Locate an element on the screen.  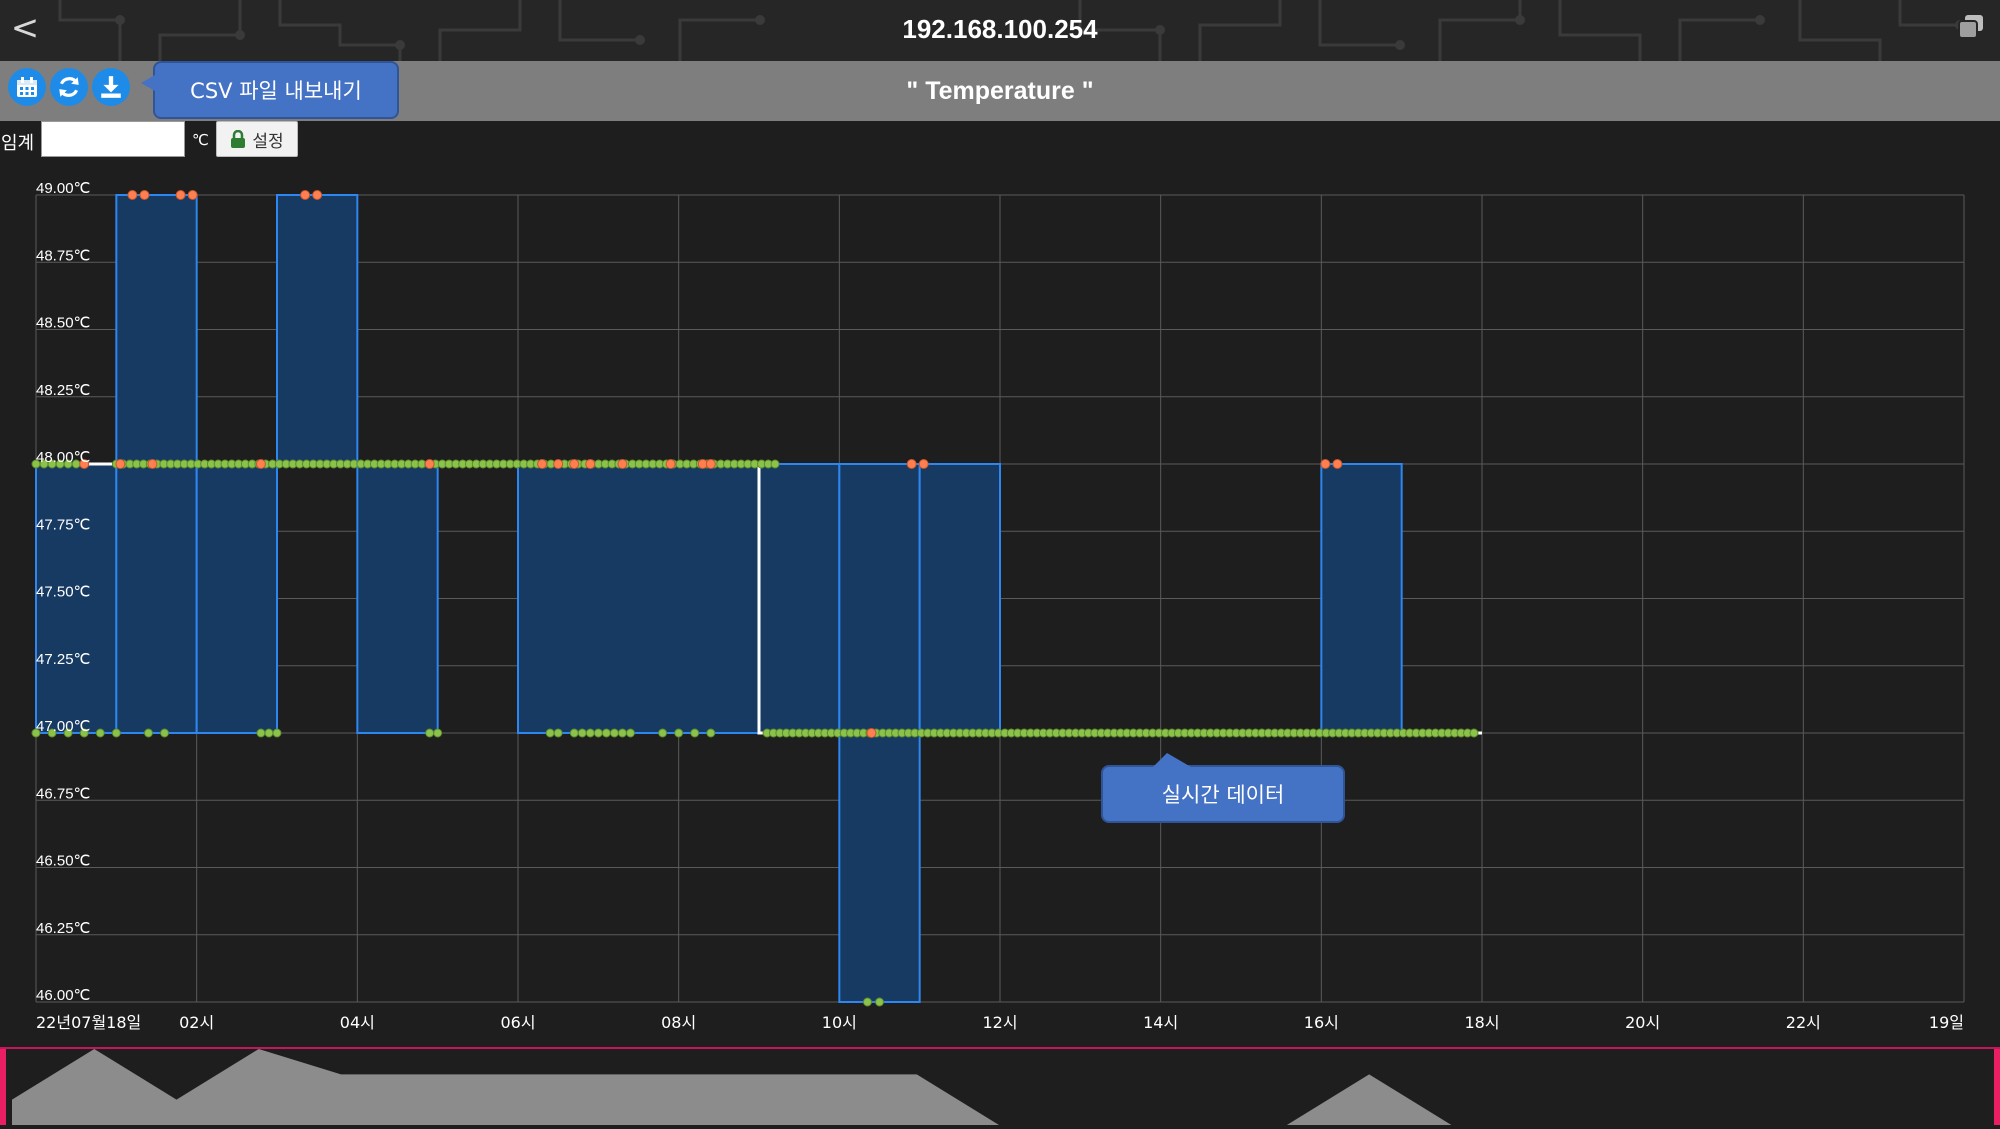
x-tick-label: 16시 is located at coordinates (1321, 1022).